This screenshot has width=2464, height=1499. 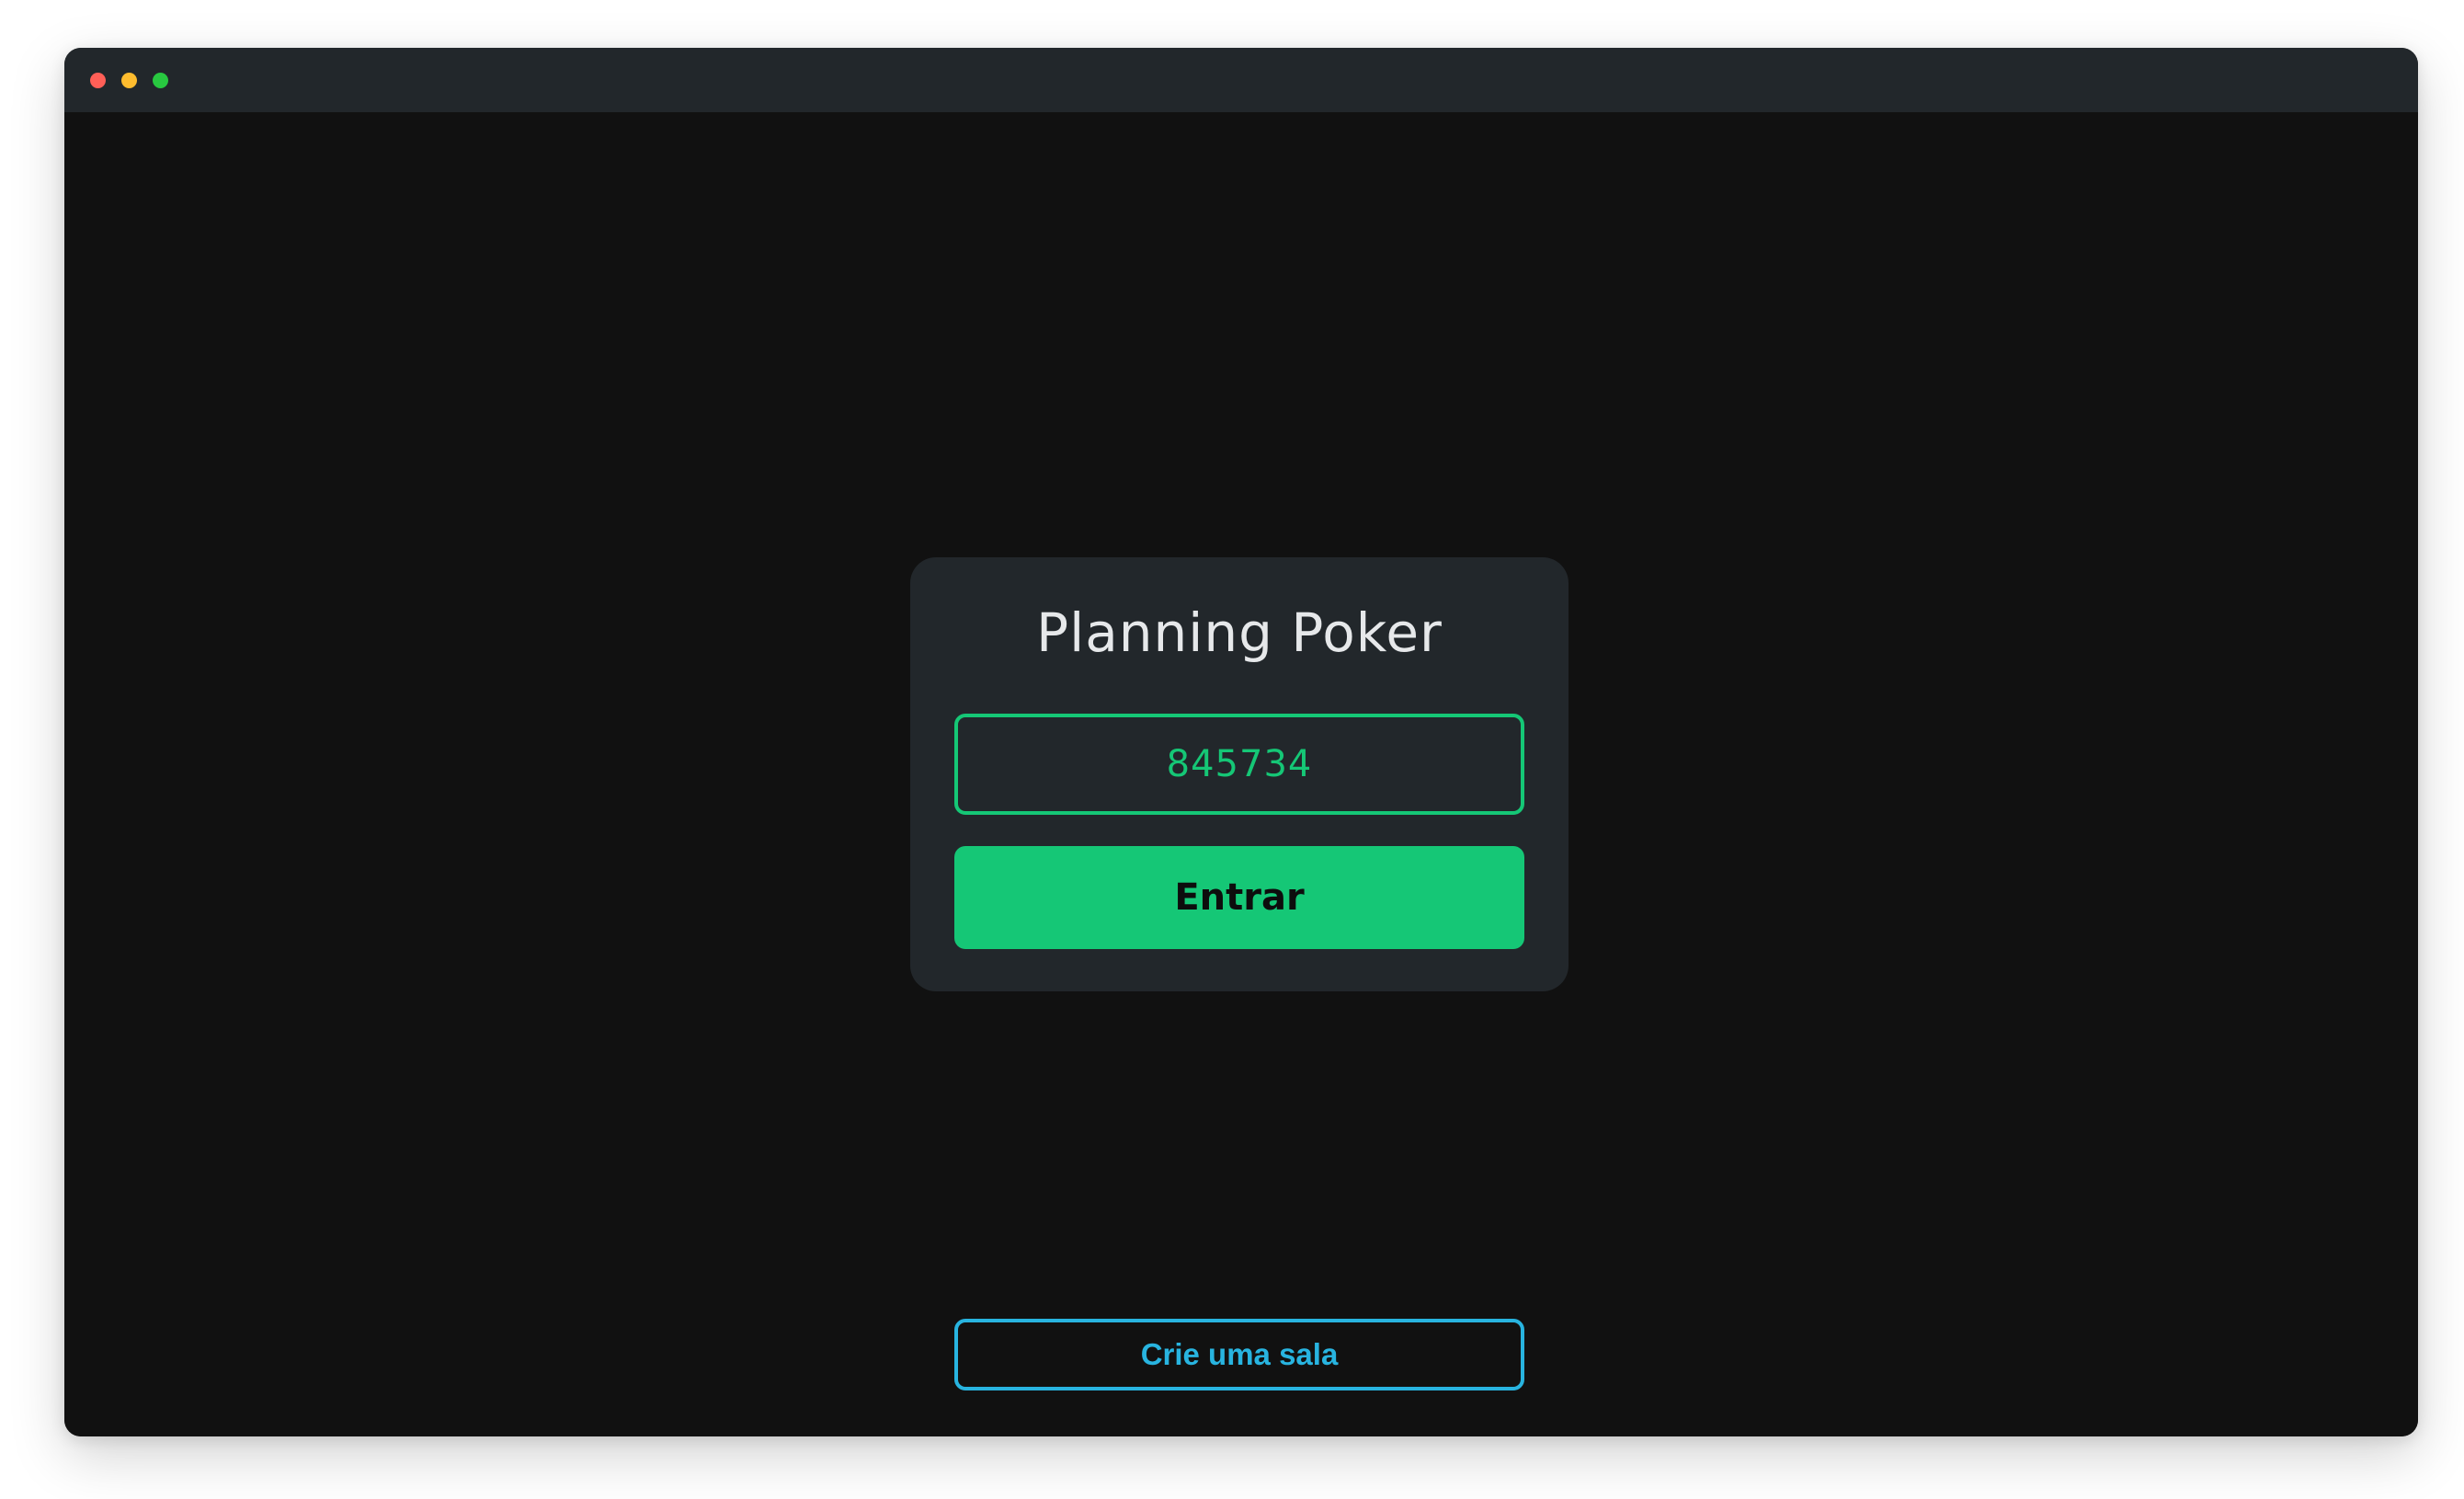 I want to click on window-close-icon, so click(x=98, y=81).